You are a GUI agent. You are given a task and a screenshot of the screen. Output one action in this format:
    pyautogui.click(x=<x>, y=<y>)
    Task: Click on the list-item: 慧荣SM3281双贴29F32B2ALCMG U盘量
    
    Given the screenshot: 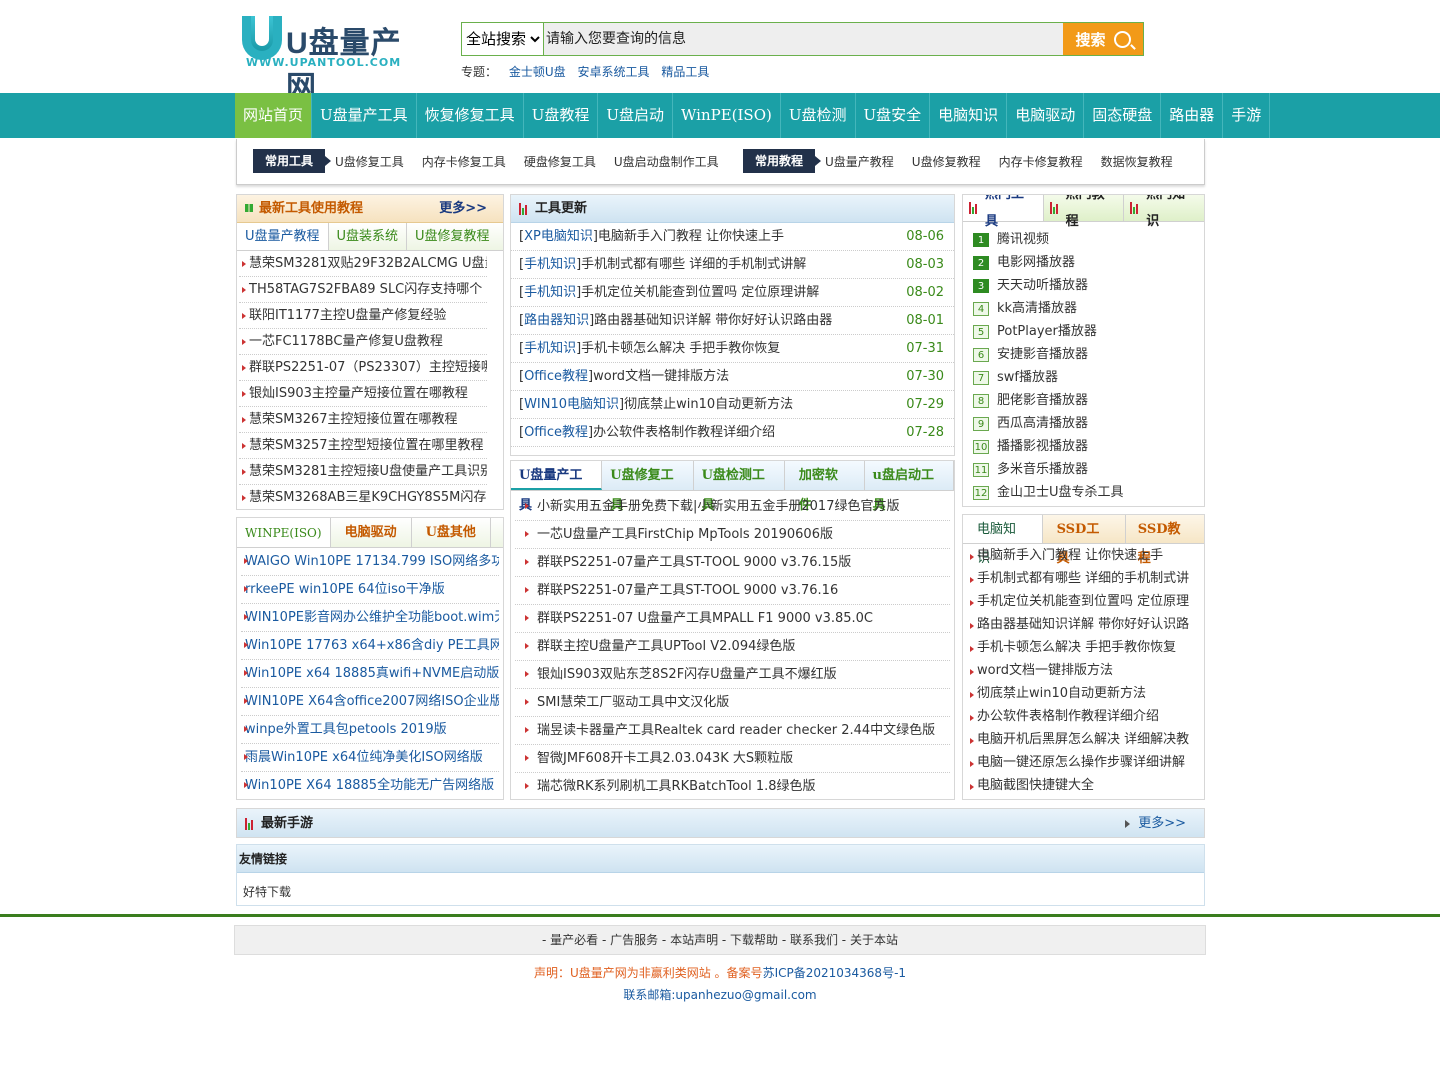 What is the action you would take?
    pyautogui.click(x=363, y=264)
    